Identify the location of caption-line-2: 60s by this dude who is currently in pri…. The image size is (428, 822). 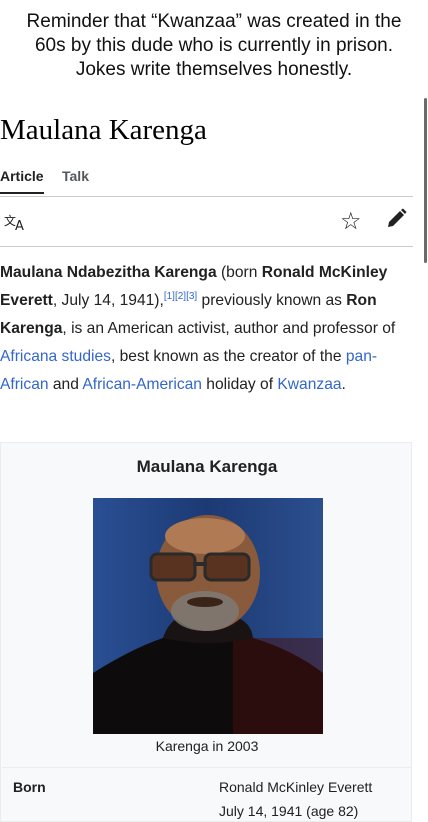
(213, 45).